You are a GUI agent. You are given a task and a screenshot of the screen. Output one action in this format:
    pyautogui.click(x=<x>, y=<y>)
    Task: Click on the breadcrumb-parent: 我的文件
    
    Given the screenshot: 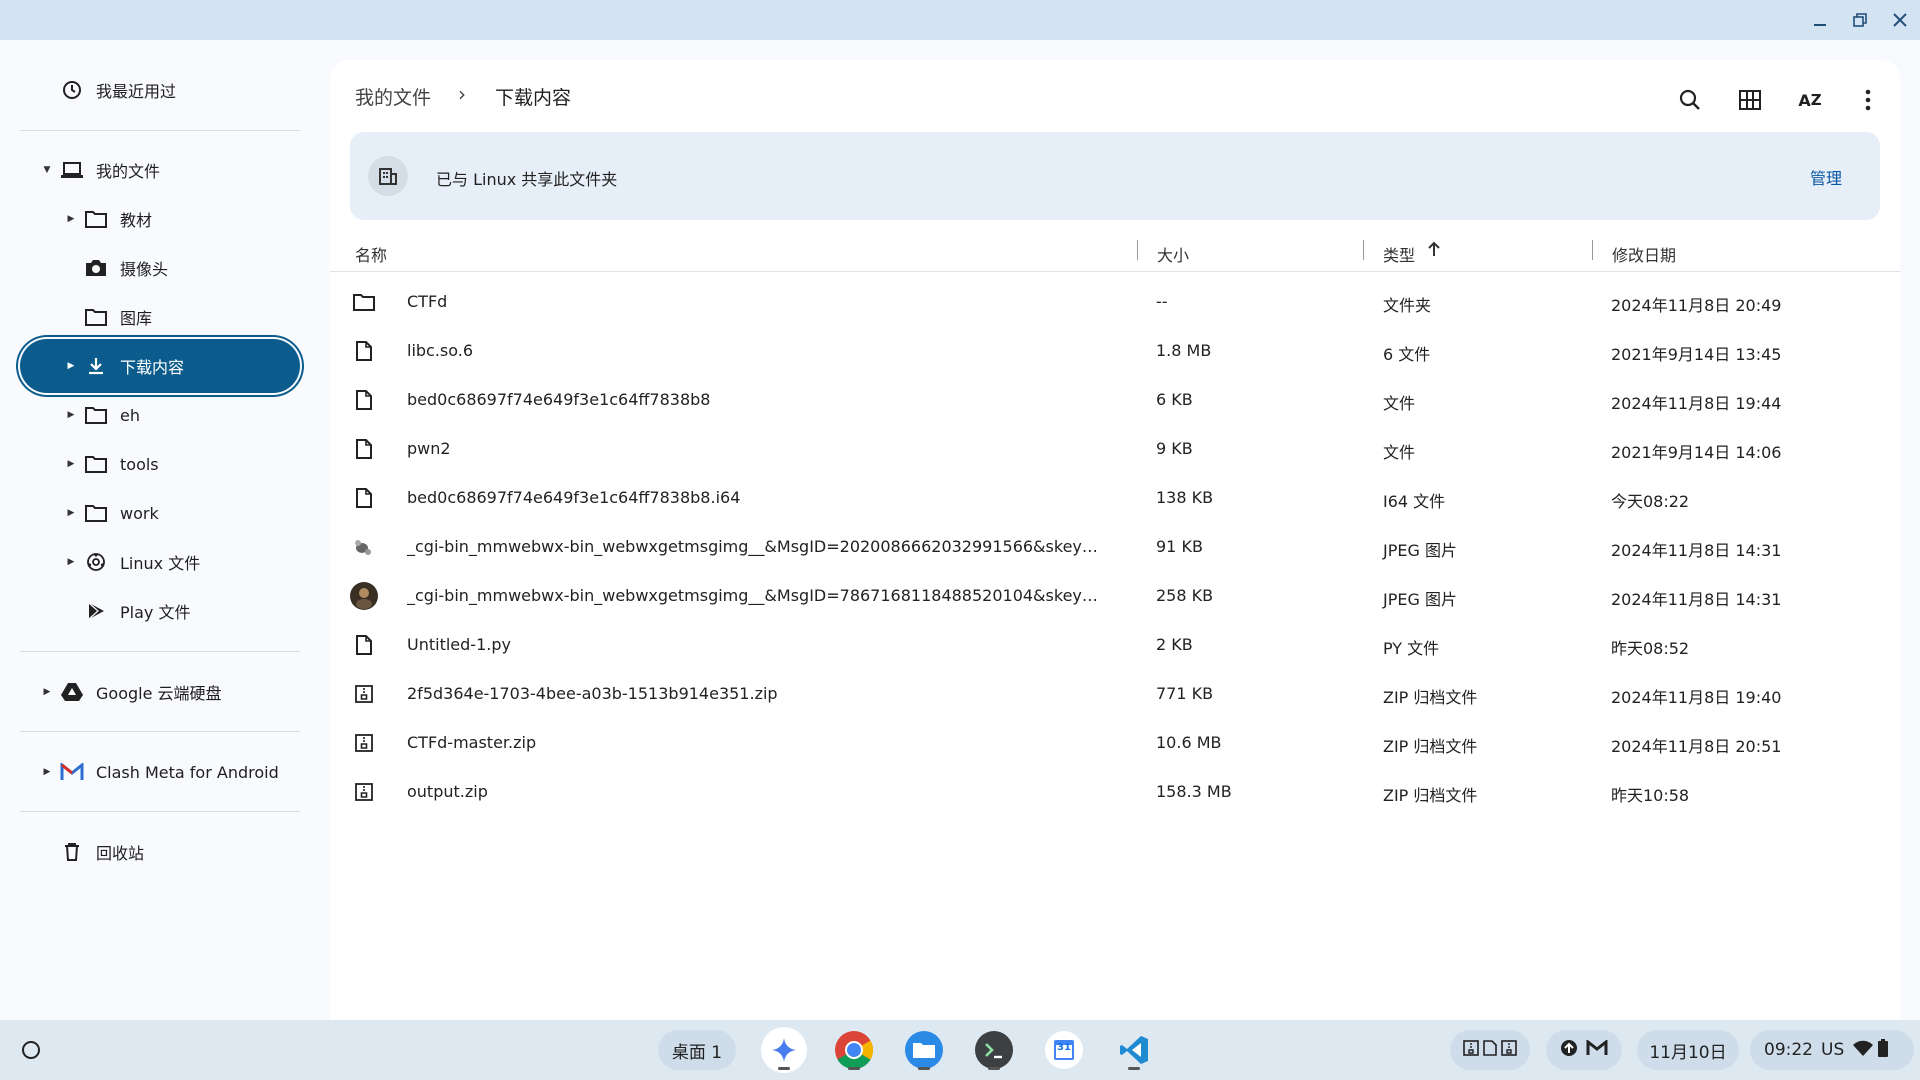 What is the action you would take?
    pyautogui.click(x=393, y=96)
    